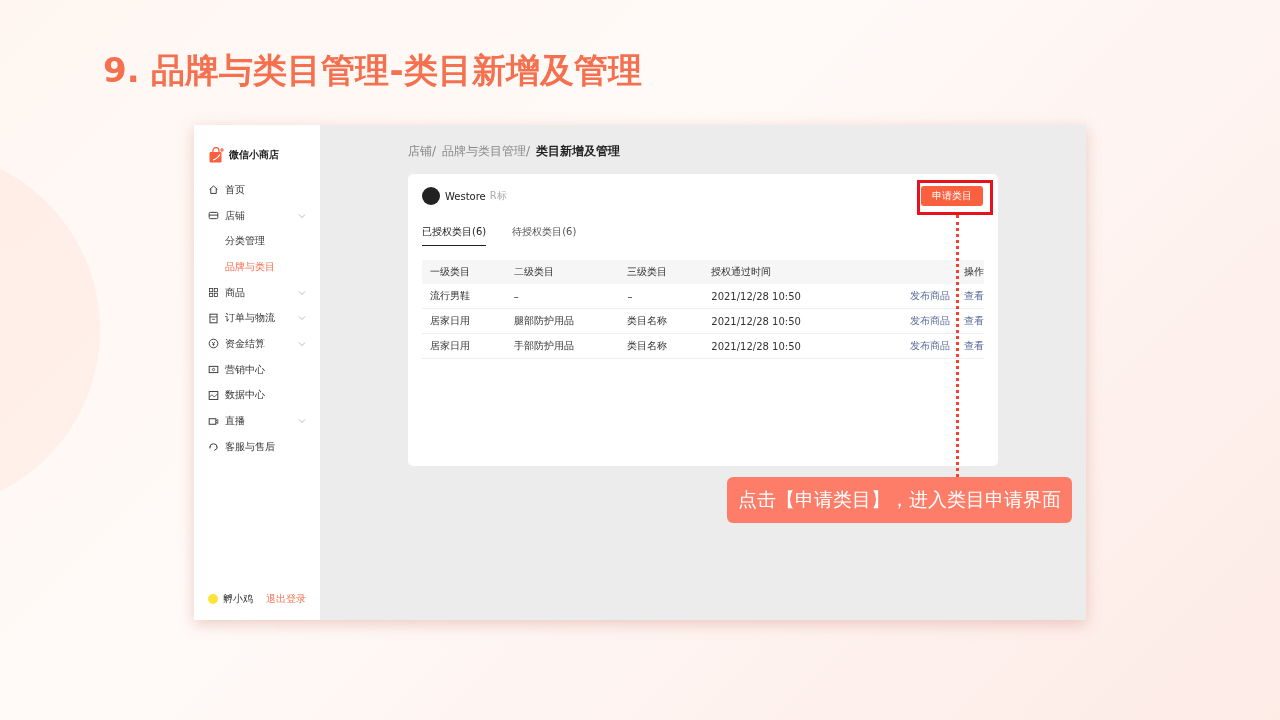 The height and width of the screenshot is (720, 1280). I want to click on app-name: 微信小商店, so click(254, 155).